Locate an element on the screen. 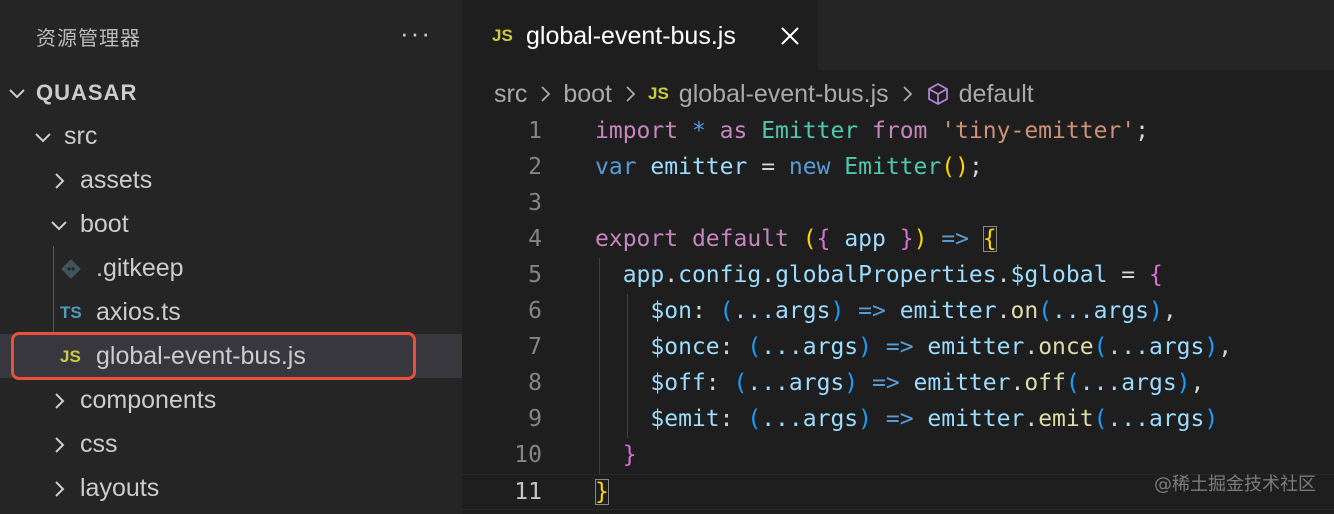 The image size is (1334, 514). typescript-file-icon: TS is located at coordinates (71, 312).